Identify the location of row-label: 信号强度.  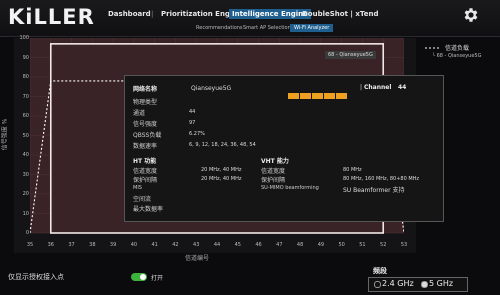
(145, 124).